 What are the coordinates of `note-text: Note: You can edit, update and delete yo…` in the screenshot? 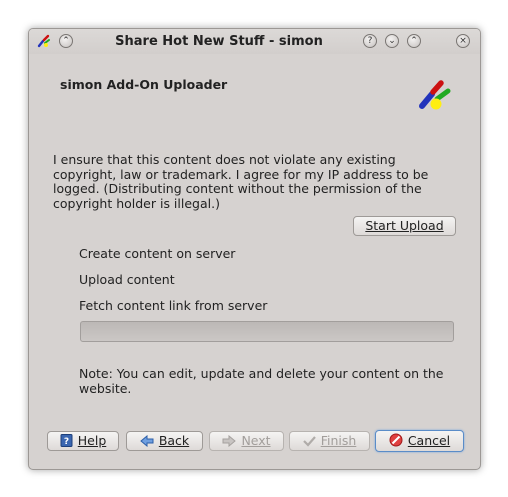 It's located at (261, 381).